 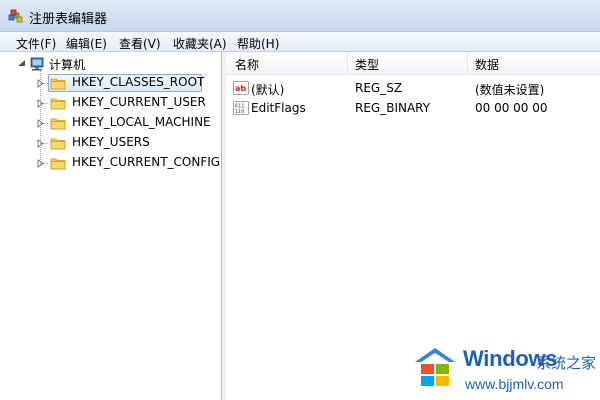 I want to click on regedit-icon, so click(x=15, y=16).